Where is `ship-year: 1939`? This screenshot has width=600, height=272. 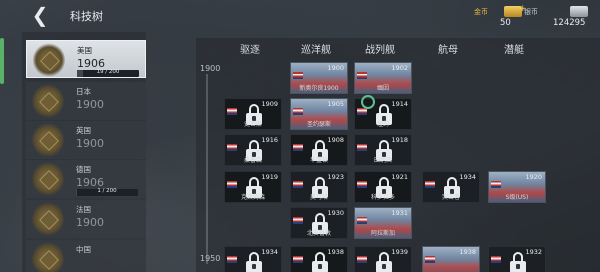 ship-year: 1939 is located at coordinates (399, 252).